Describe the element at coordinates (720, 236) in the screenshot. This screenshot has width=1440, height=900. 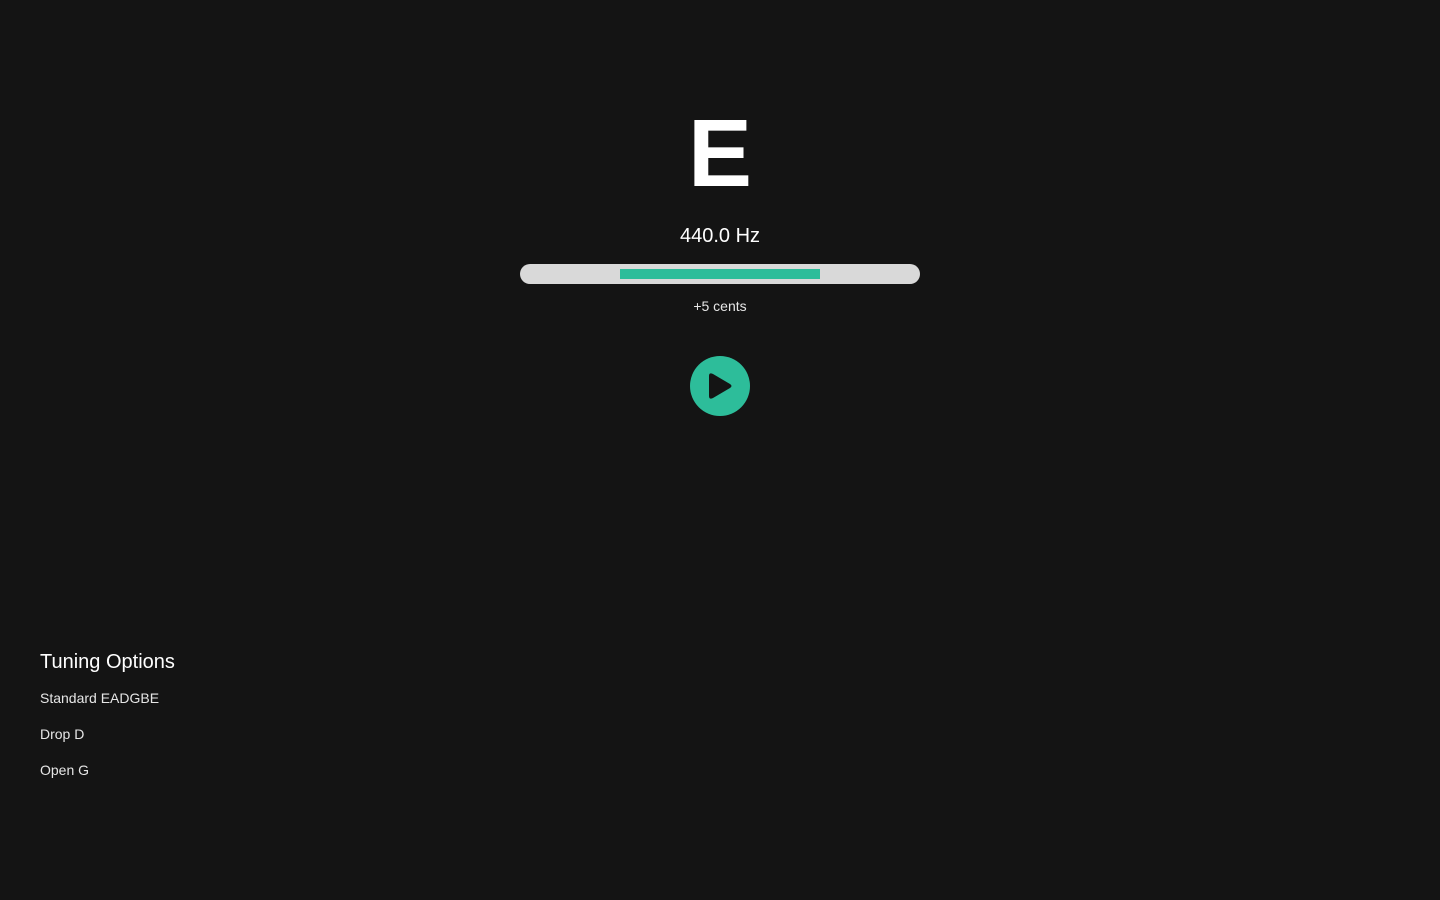
I see `frequency-readout: 440.0 Hz` at that location.